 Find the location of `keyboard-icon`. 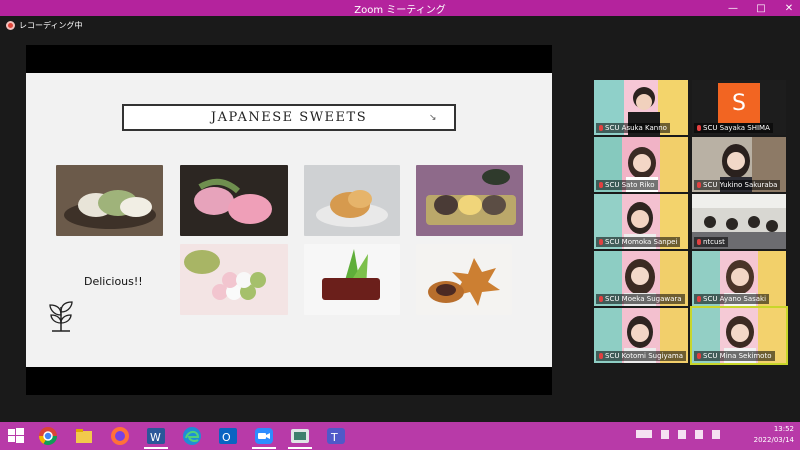

keyboard-icon is located at coordinates (644, 434).